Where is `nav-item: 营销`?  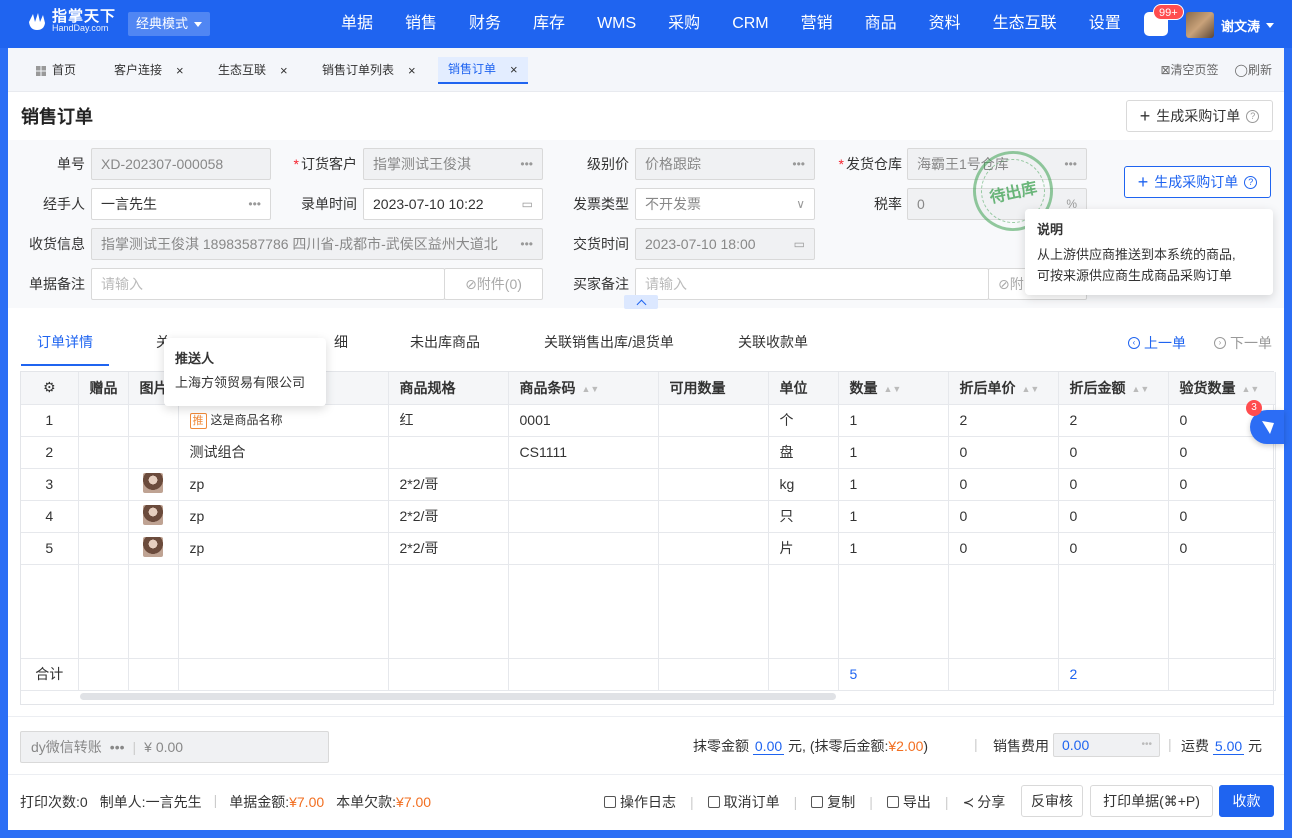
nav-item: 营销 is located at coordinates (817, 24).